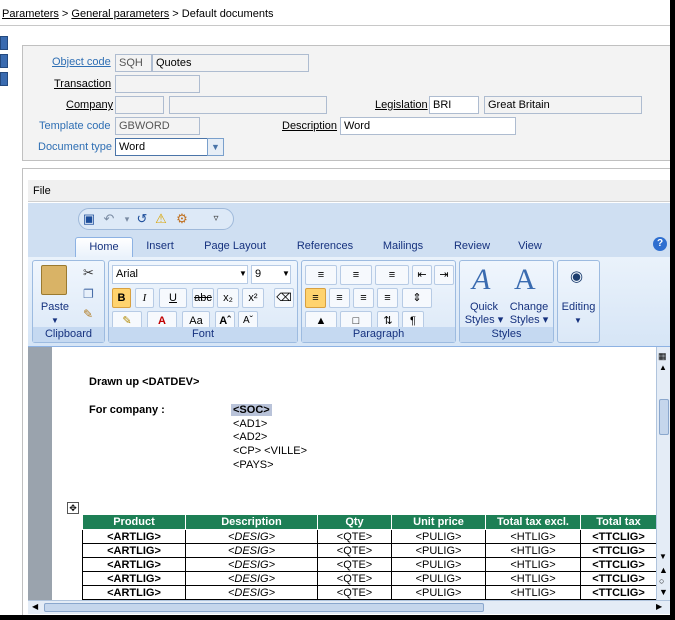 The height and width of the screenshot is (620, 675). What do you see at coordinates (530, 247) in the screenshot?
I see `tab-view: View` at bounding box center [530, 247].